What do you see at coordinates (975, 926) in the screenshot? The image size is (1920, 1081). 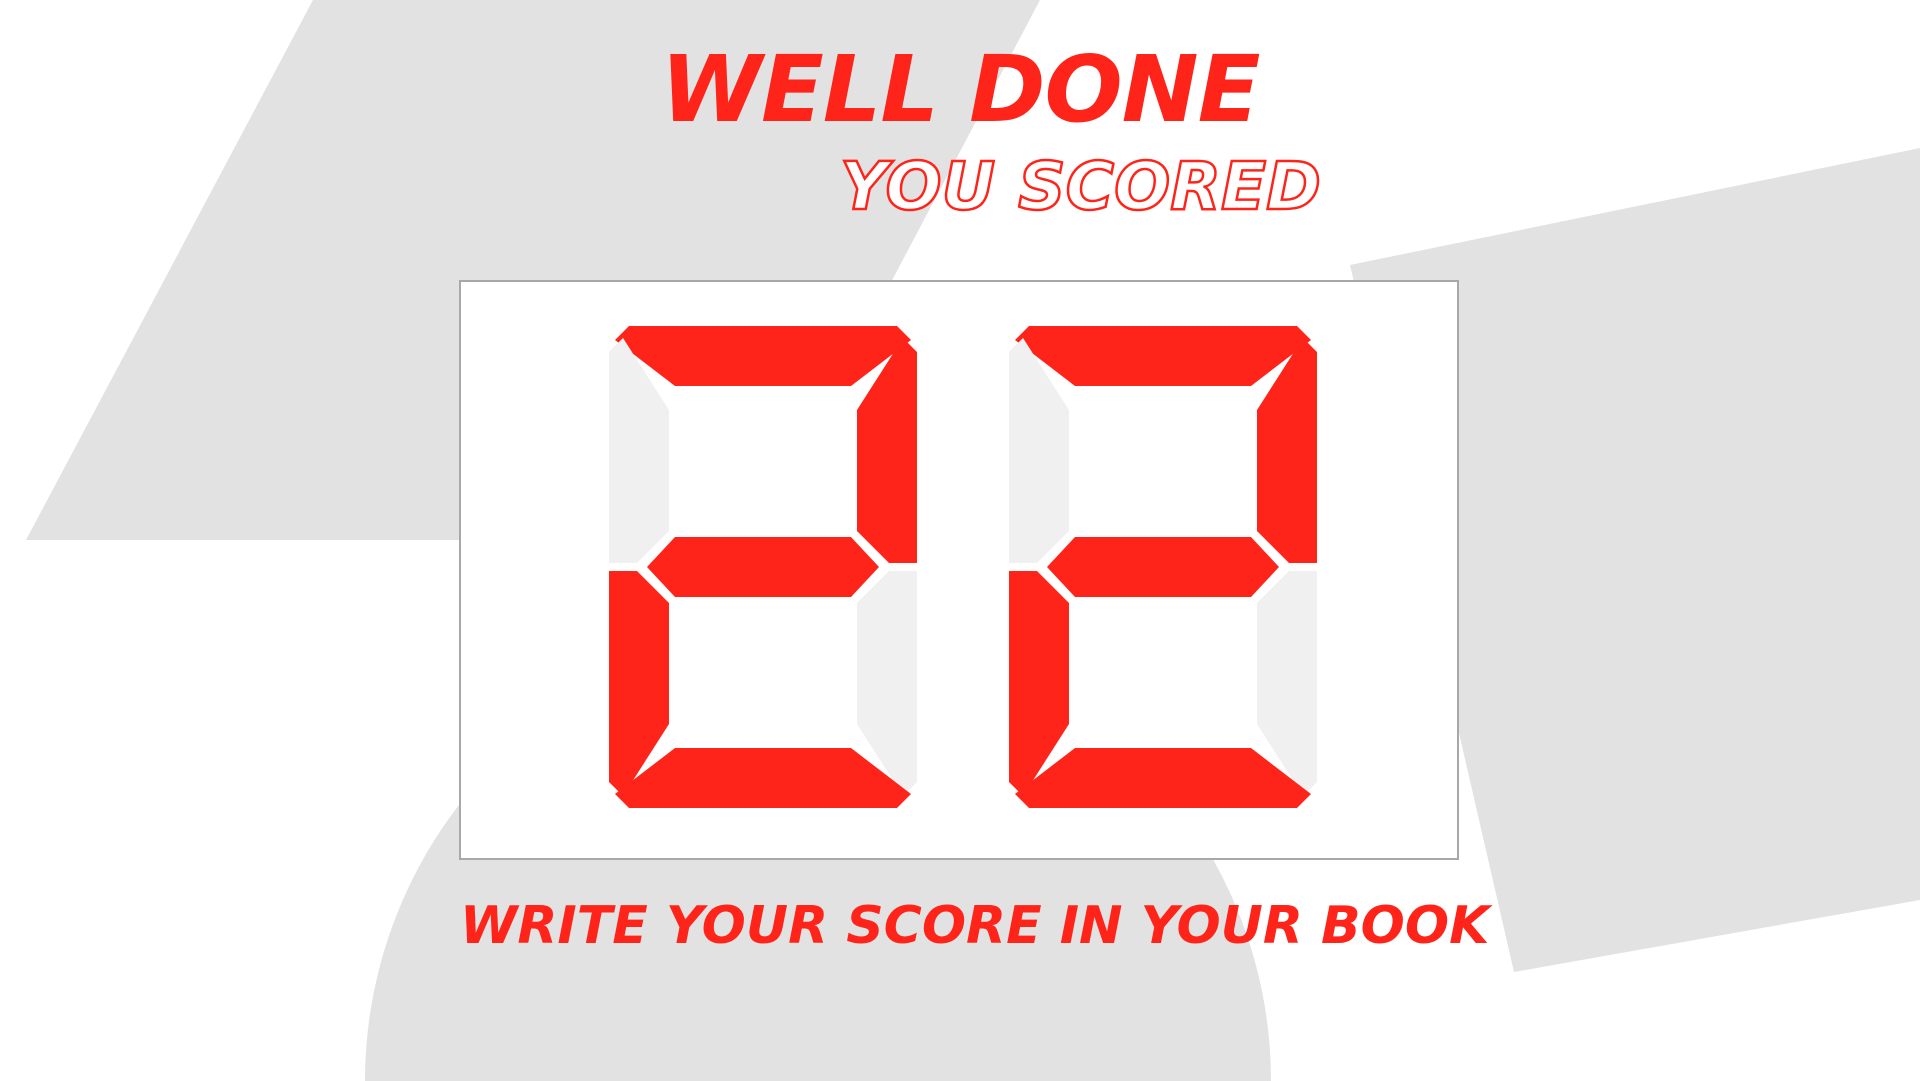 I see `instruction-text: WRITE YOUR SCORE IN YOUR BOOK` at bounding box center [975, 926].